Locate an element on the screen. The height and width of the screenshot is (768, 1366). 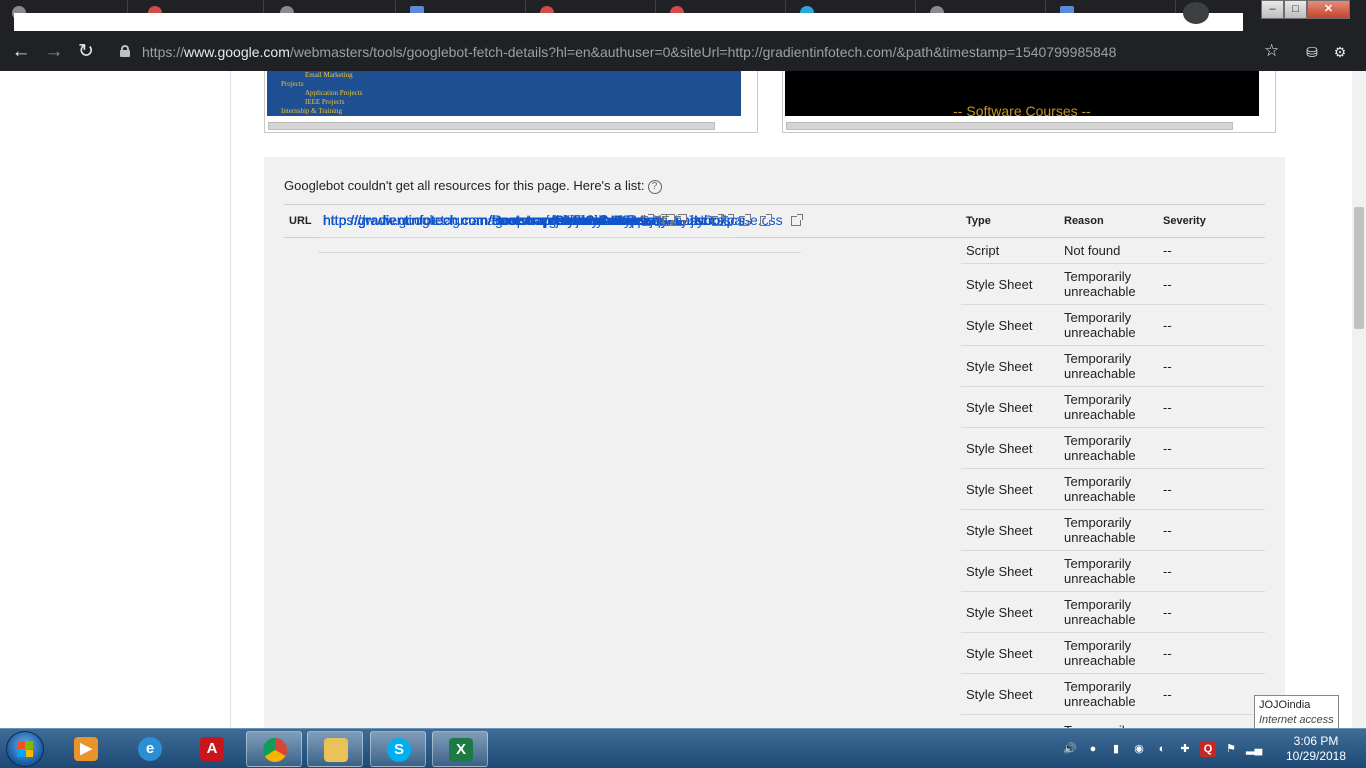
skype-icon: S is located at coordinates (399, 750).